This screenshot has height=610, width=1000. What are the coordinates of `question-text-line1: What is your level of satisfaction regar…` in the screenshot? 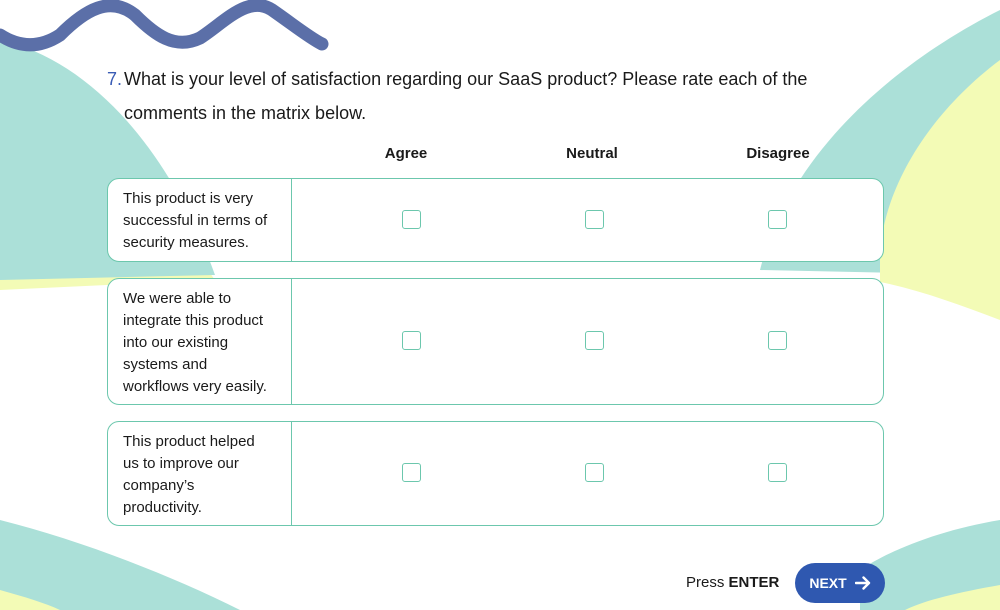 It's located at (466, 79).